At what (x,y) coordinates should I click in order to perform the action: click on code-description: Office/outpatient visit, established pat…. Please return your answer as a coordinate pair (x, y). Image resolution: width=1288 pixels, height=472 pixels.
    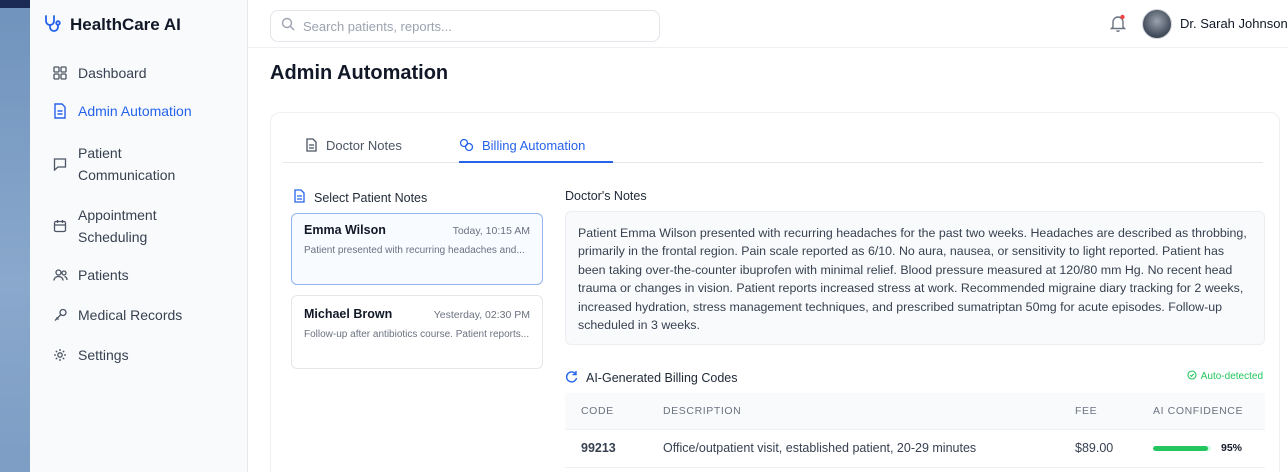
    Looking at the image, I should click on (853, 448).